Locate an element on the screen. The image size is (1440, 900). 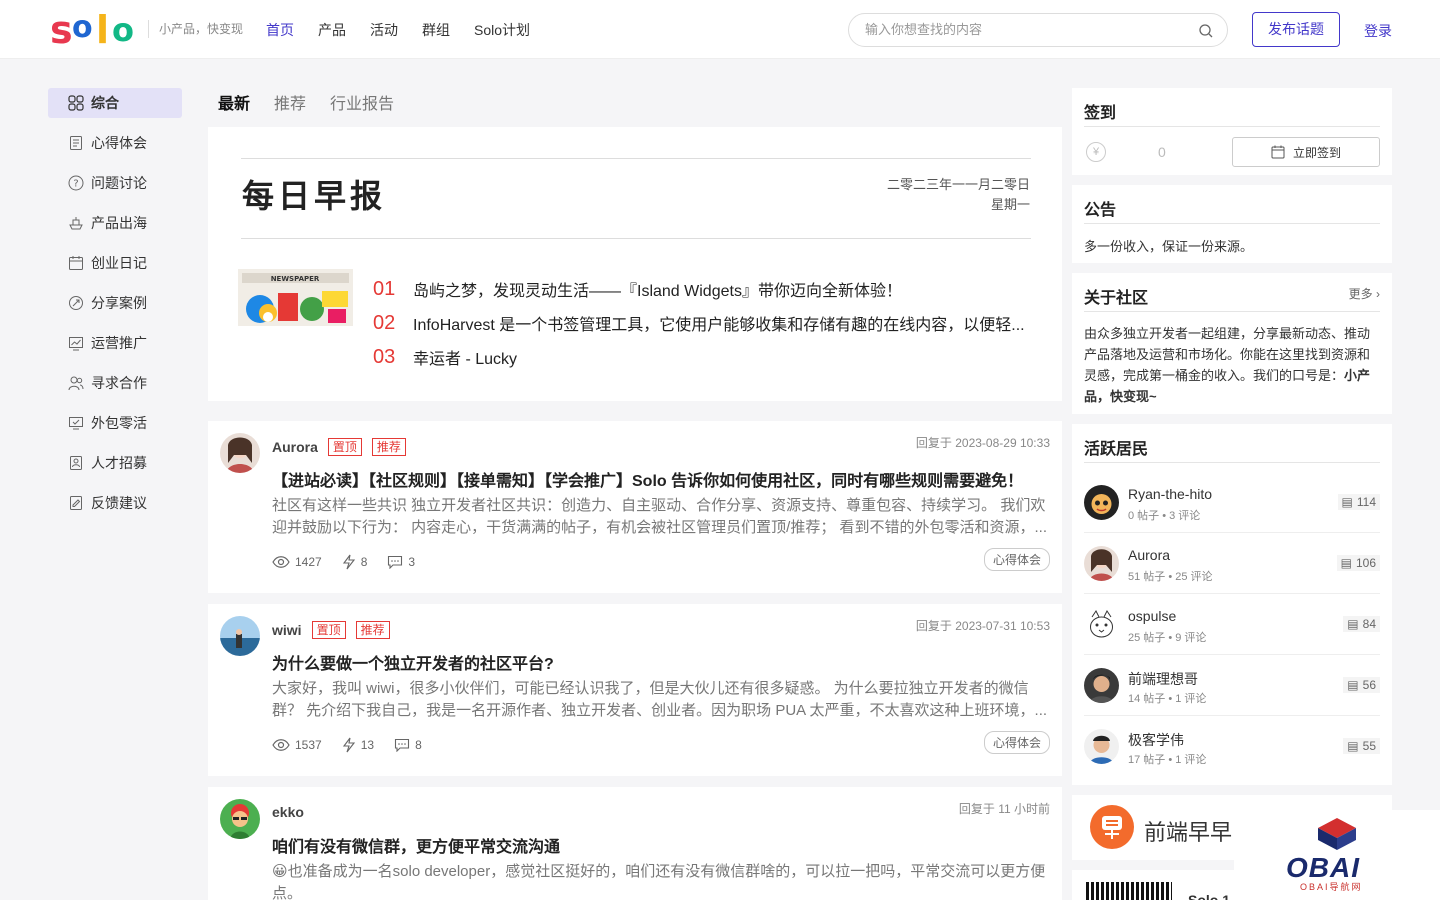
nav-products: 产品 is located at coordinates (332, 30).